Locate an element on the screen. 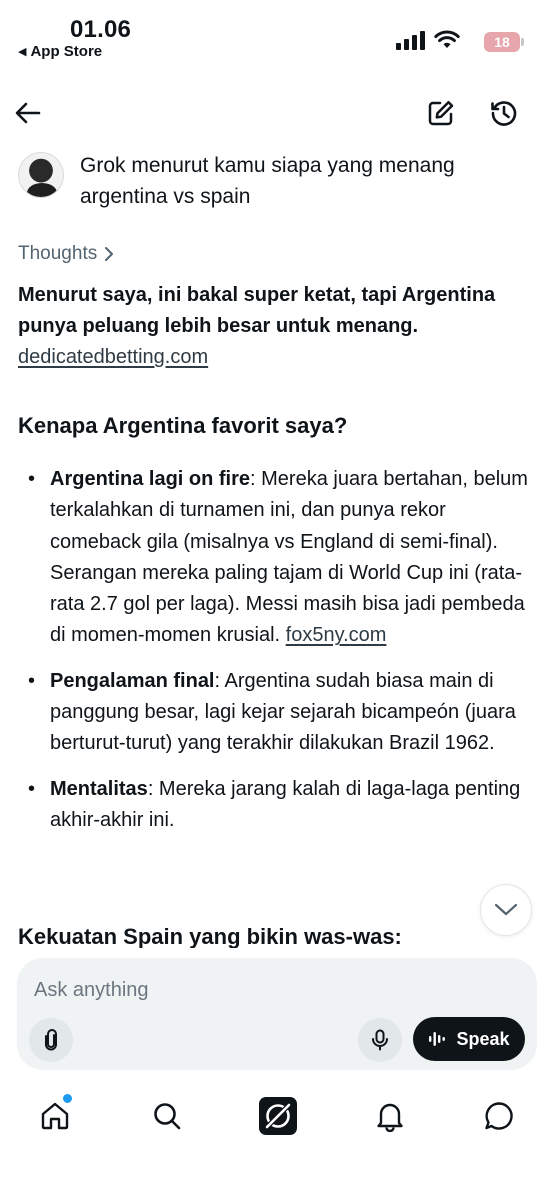 This screenshot has height=1200, width=554. tab-grok is located at coordinates (278, 1116).